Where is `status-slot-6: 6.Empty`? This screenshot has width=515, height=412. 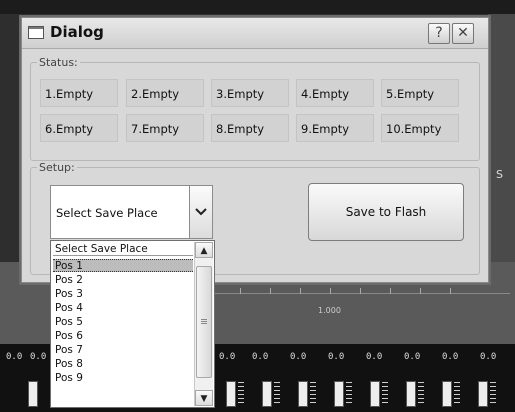
status-slot-6: 6.Empty is located at coordinates (79, 128).